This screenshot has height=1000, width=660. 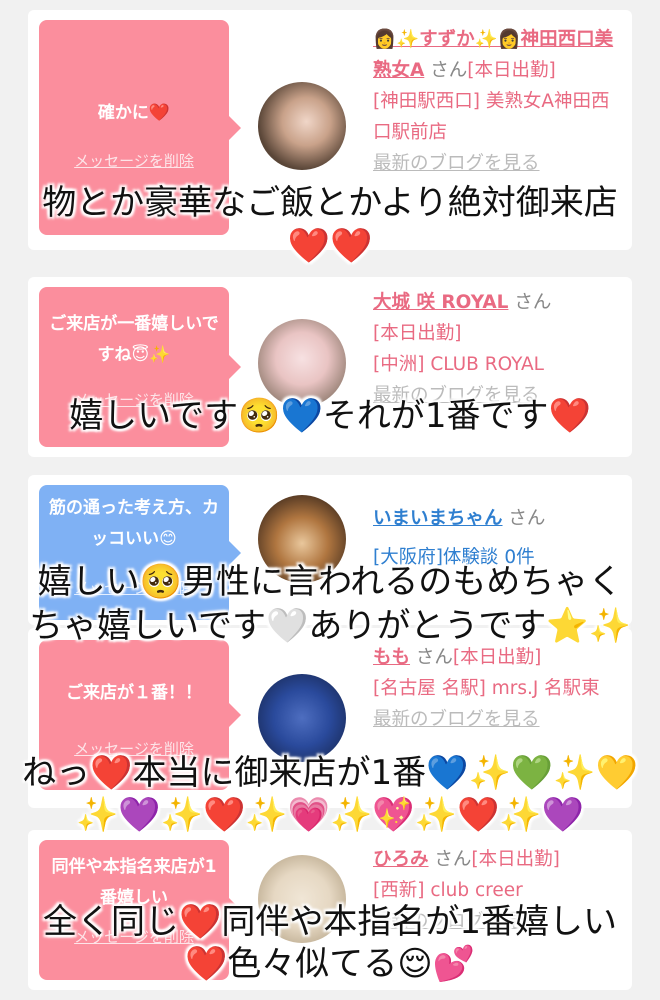 What do you see at coordinates (134, 160) in the screenshot?
I see `delete-message-link: メッセージを削除` at bounding box center [134, 160].